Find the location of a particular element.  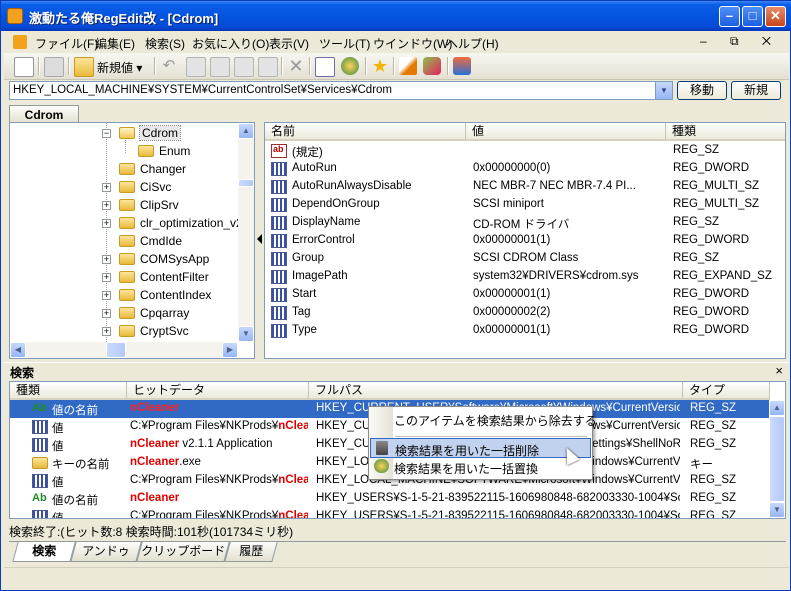

menu-item-remove-from-results: このアイテムを検索結果から除去する is located at coordinates (483, 419).